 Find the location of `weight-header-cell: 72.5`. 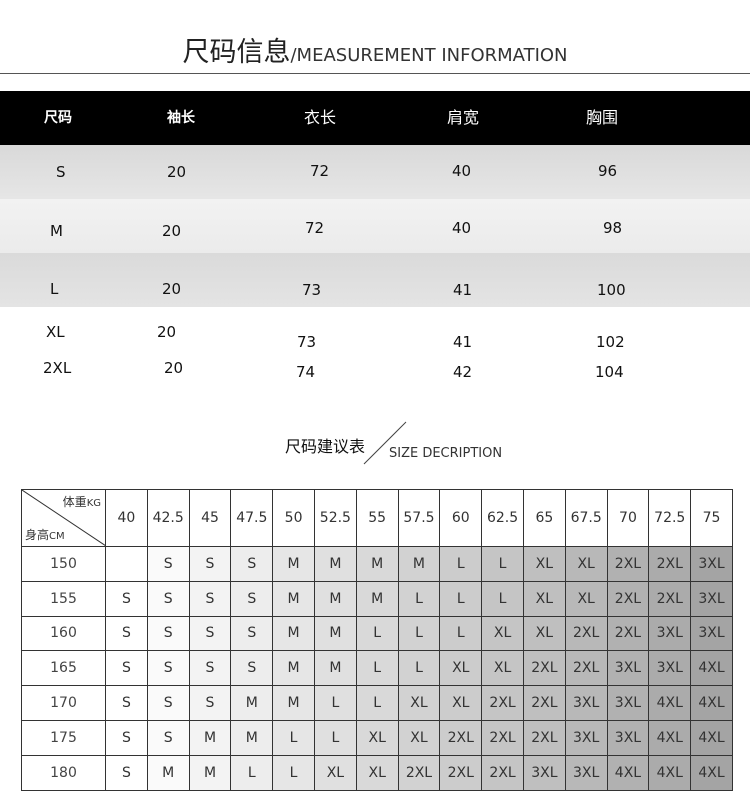

weight-header-cell: 72.5 is located at coordinates (670, 518).